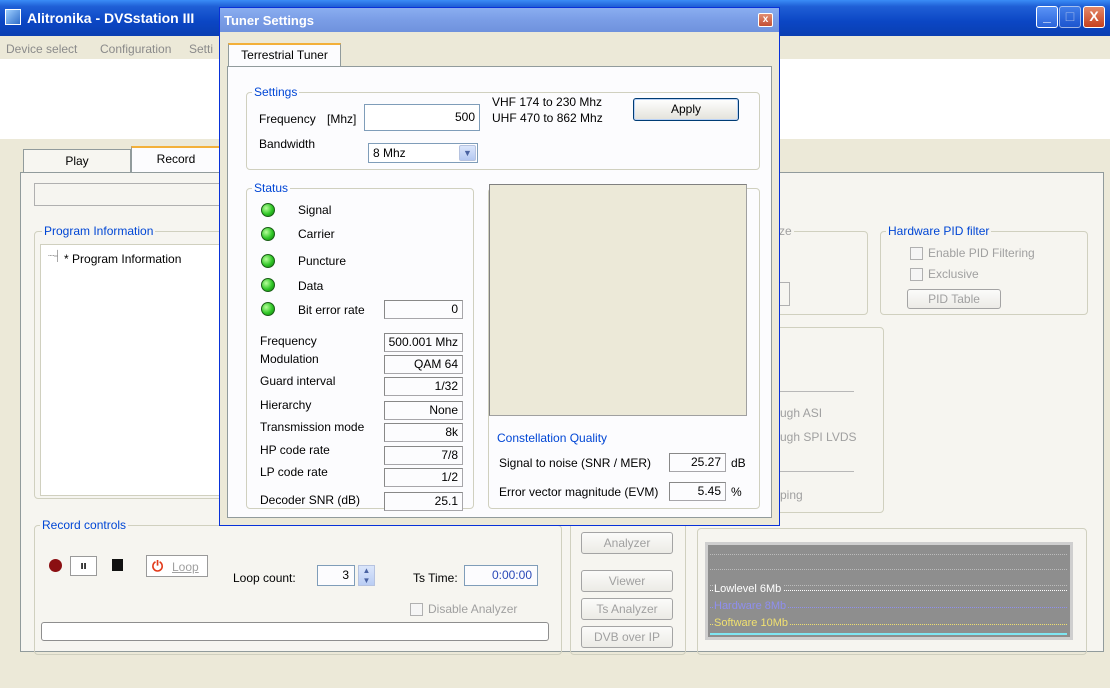 This screenshot has width=1110, height=688. I want to click on bandwidth-value: 8 Mhz, so click(389, 153).